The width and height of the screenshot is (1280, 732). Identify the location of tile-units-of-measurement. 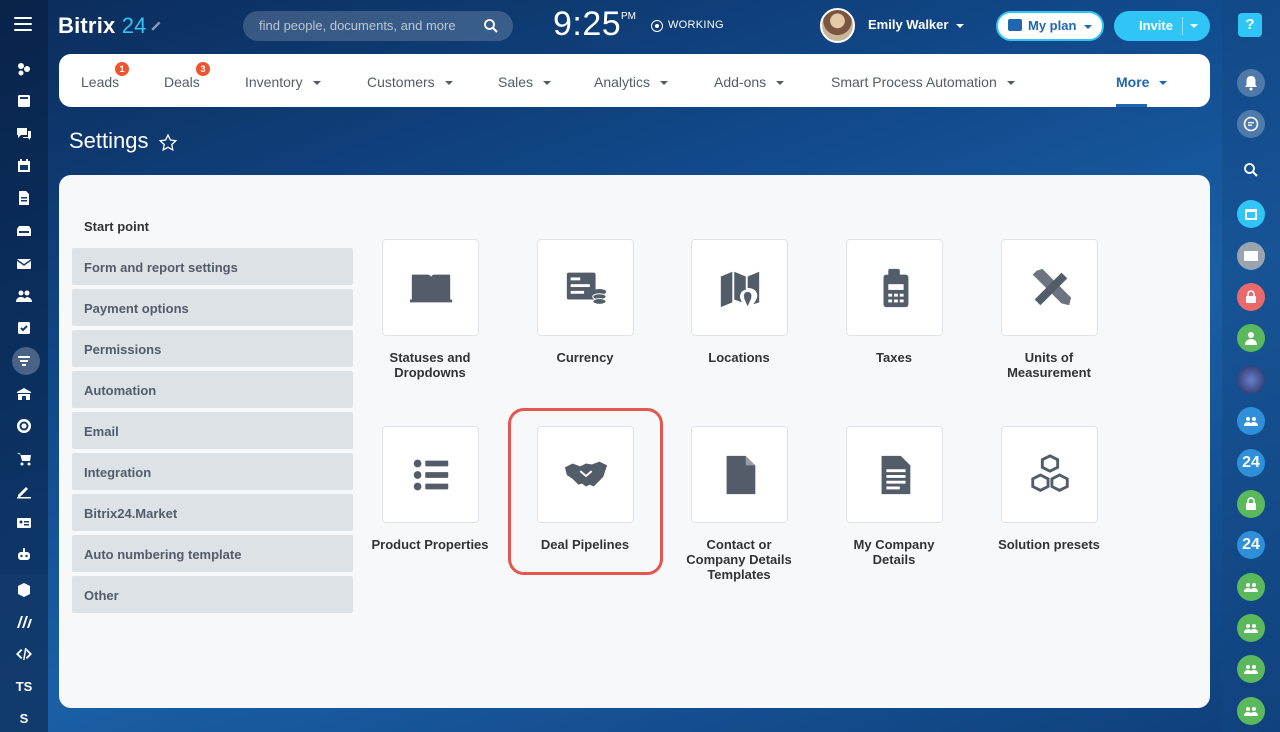
(1049, 287).